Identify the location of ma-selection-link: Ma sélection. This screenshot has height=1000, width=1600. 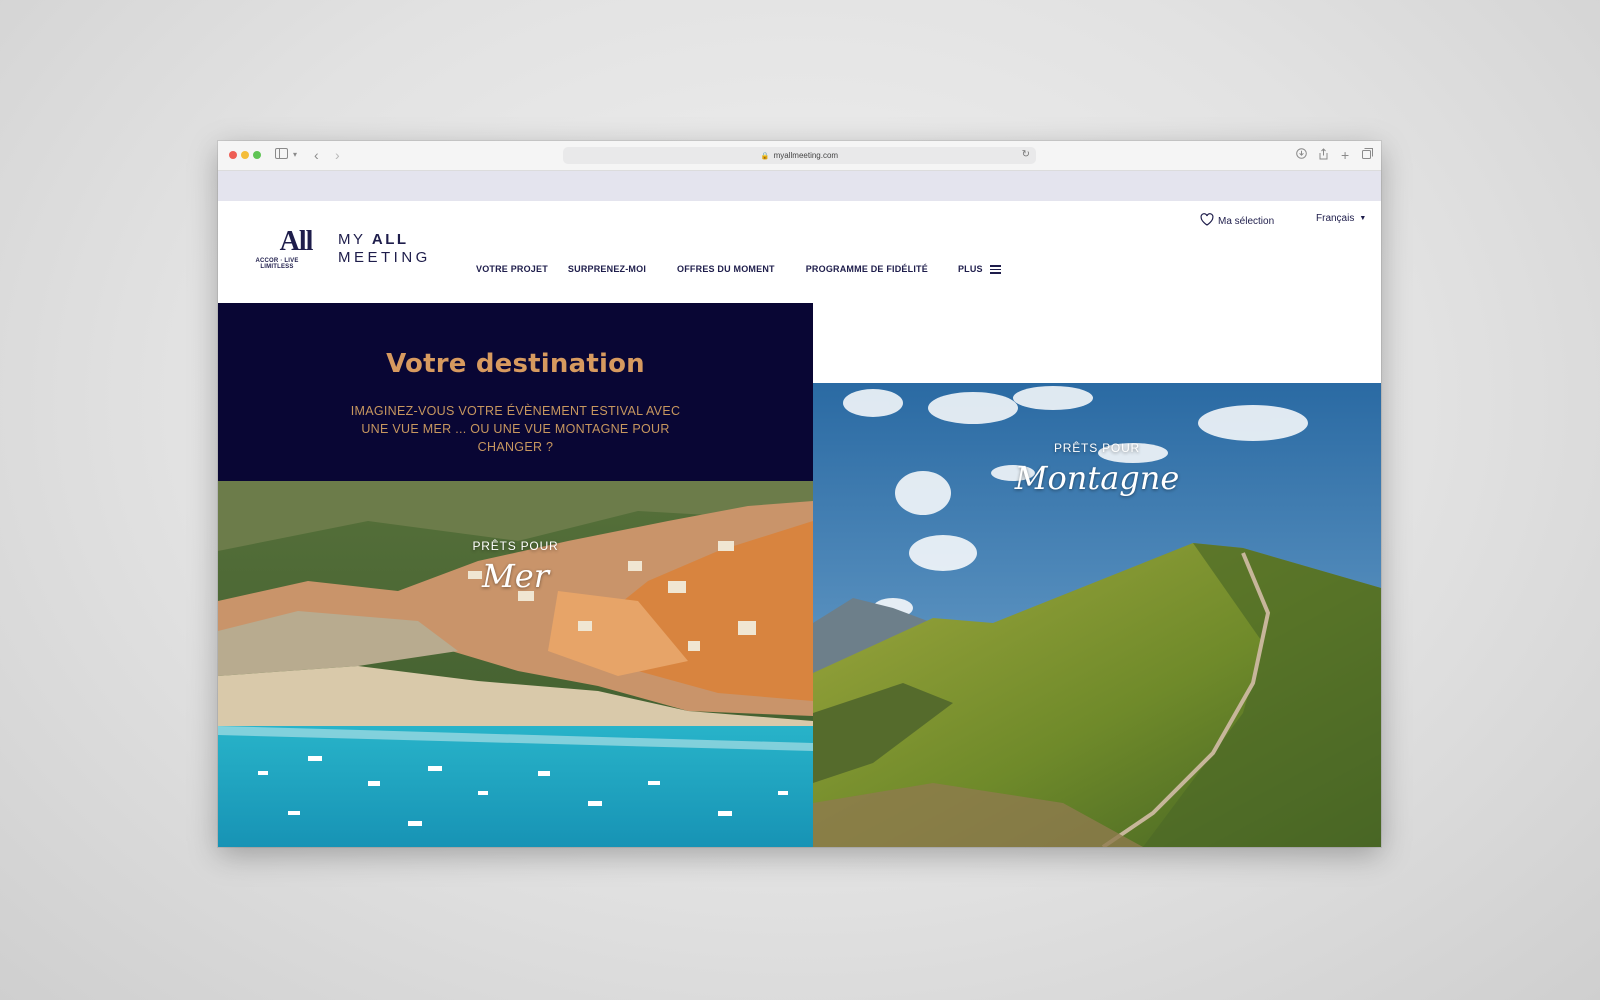
(1237, 221).